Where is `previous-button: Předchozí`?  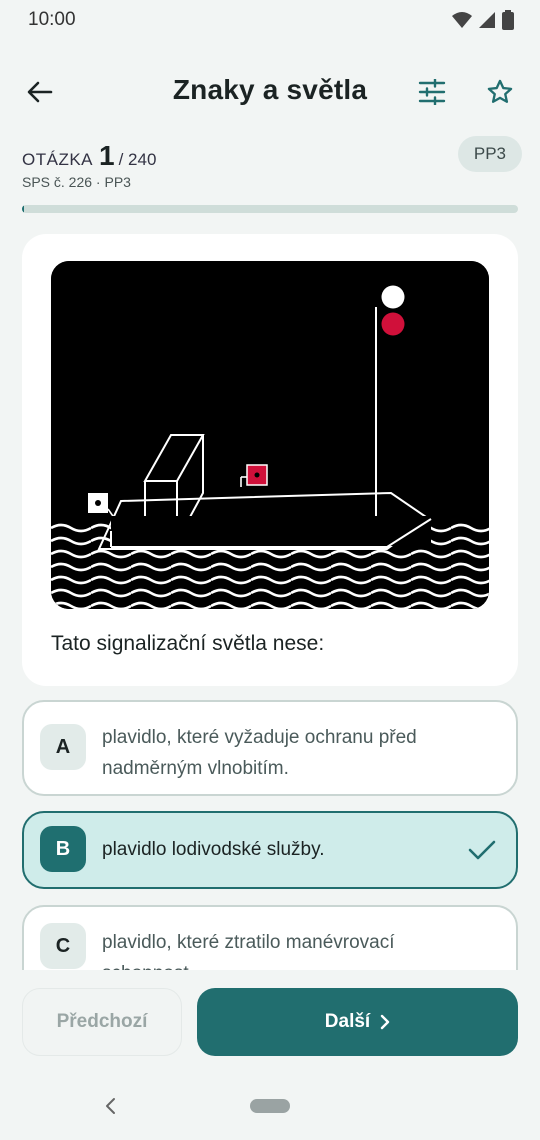 previous-button: Předchozí is located at coordinates (102, 1022).